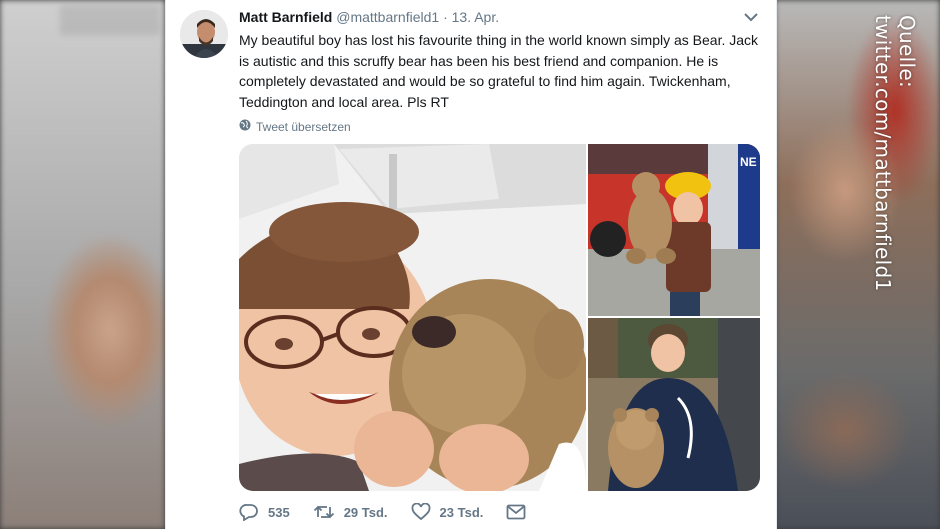 The image size is (940, 529). Describe the element at coordinates (751, 16) in the screenshot. I see `chevron-down-icon` at that location.